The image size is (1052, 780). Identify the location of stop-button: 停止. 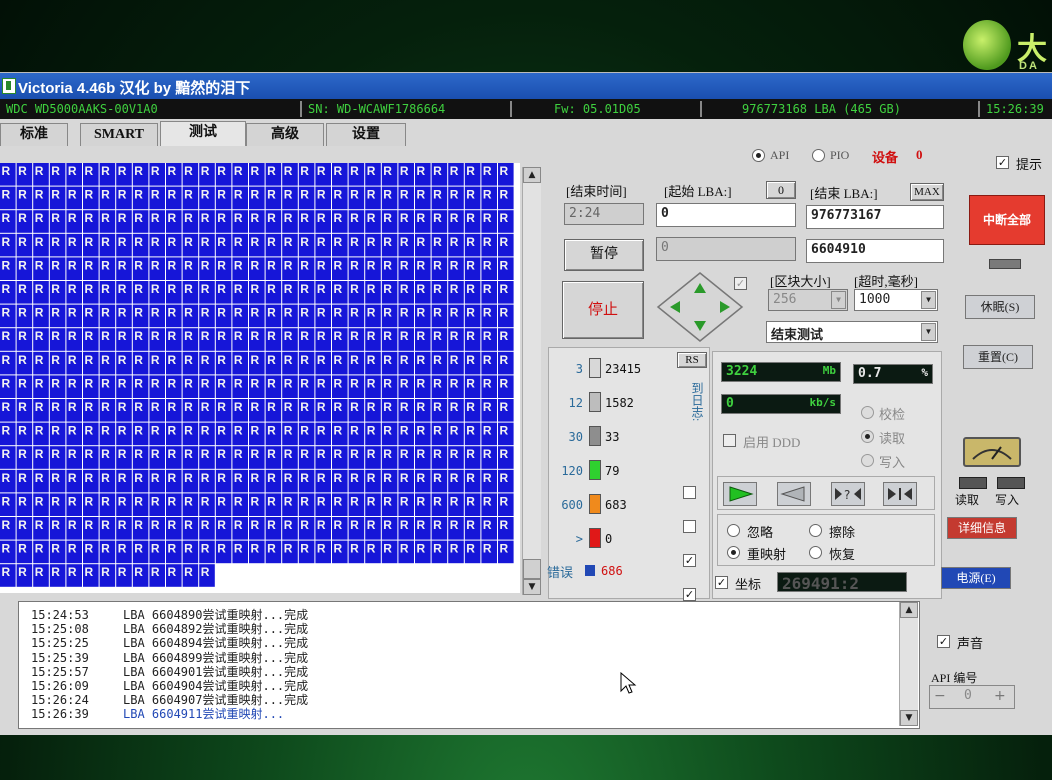
(603, 310).